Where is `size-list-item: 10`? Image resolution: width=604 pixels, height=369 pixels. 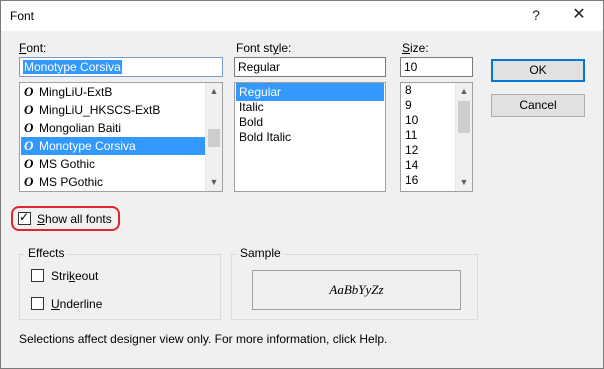 size-list-item: 10 is located at coordinates (428, 120).